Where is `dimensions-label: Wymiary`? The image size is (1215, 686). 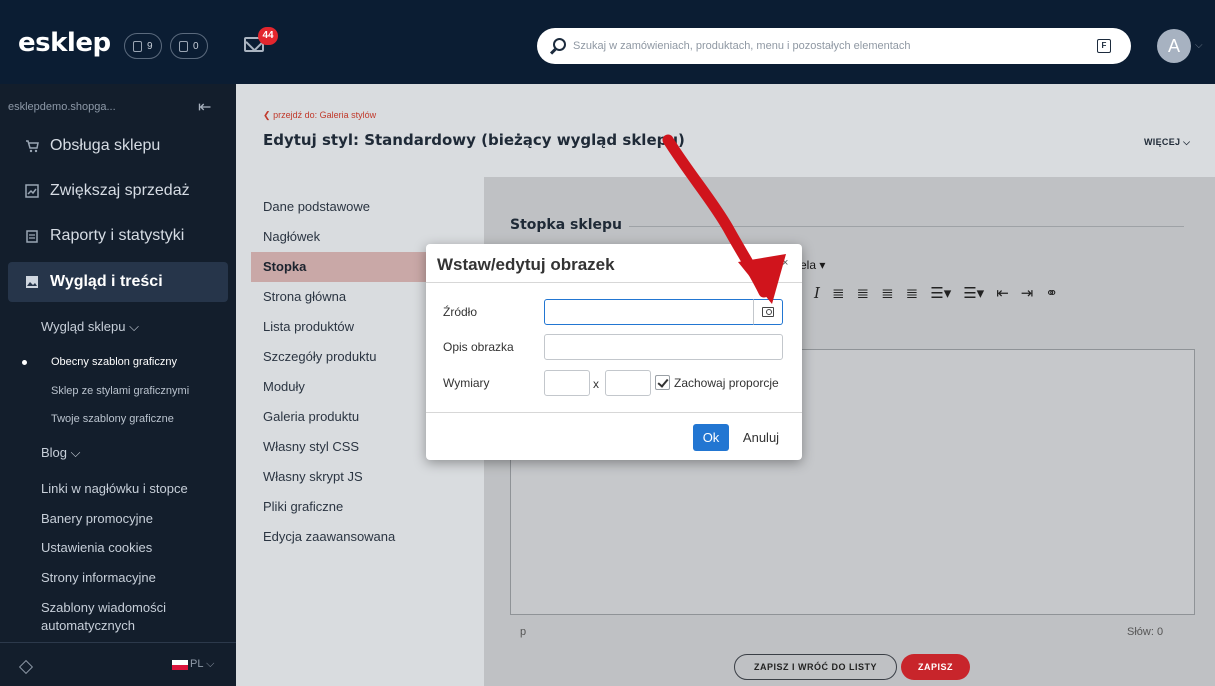
dimensions-label: Wymiary is located at coordinates (466, 383).